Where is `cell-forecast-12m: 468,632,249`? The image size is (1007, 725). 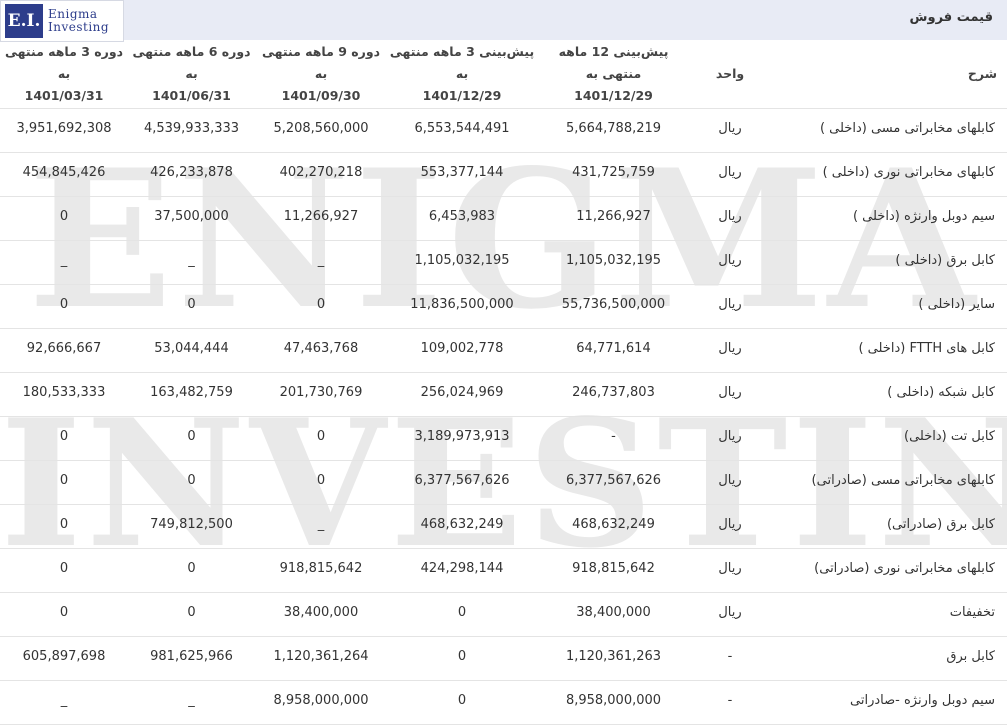
cell-forecast-12m: 468,632,249 is located at coordinates (613, 526).